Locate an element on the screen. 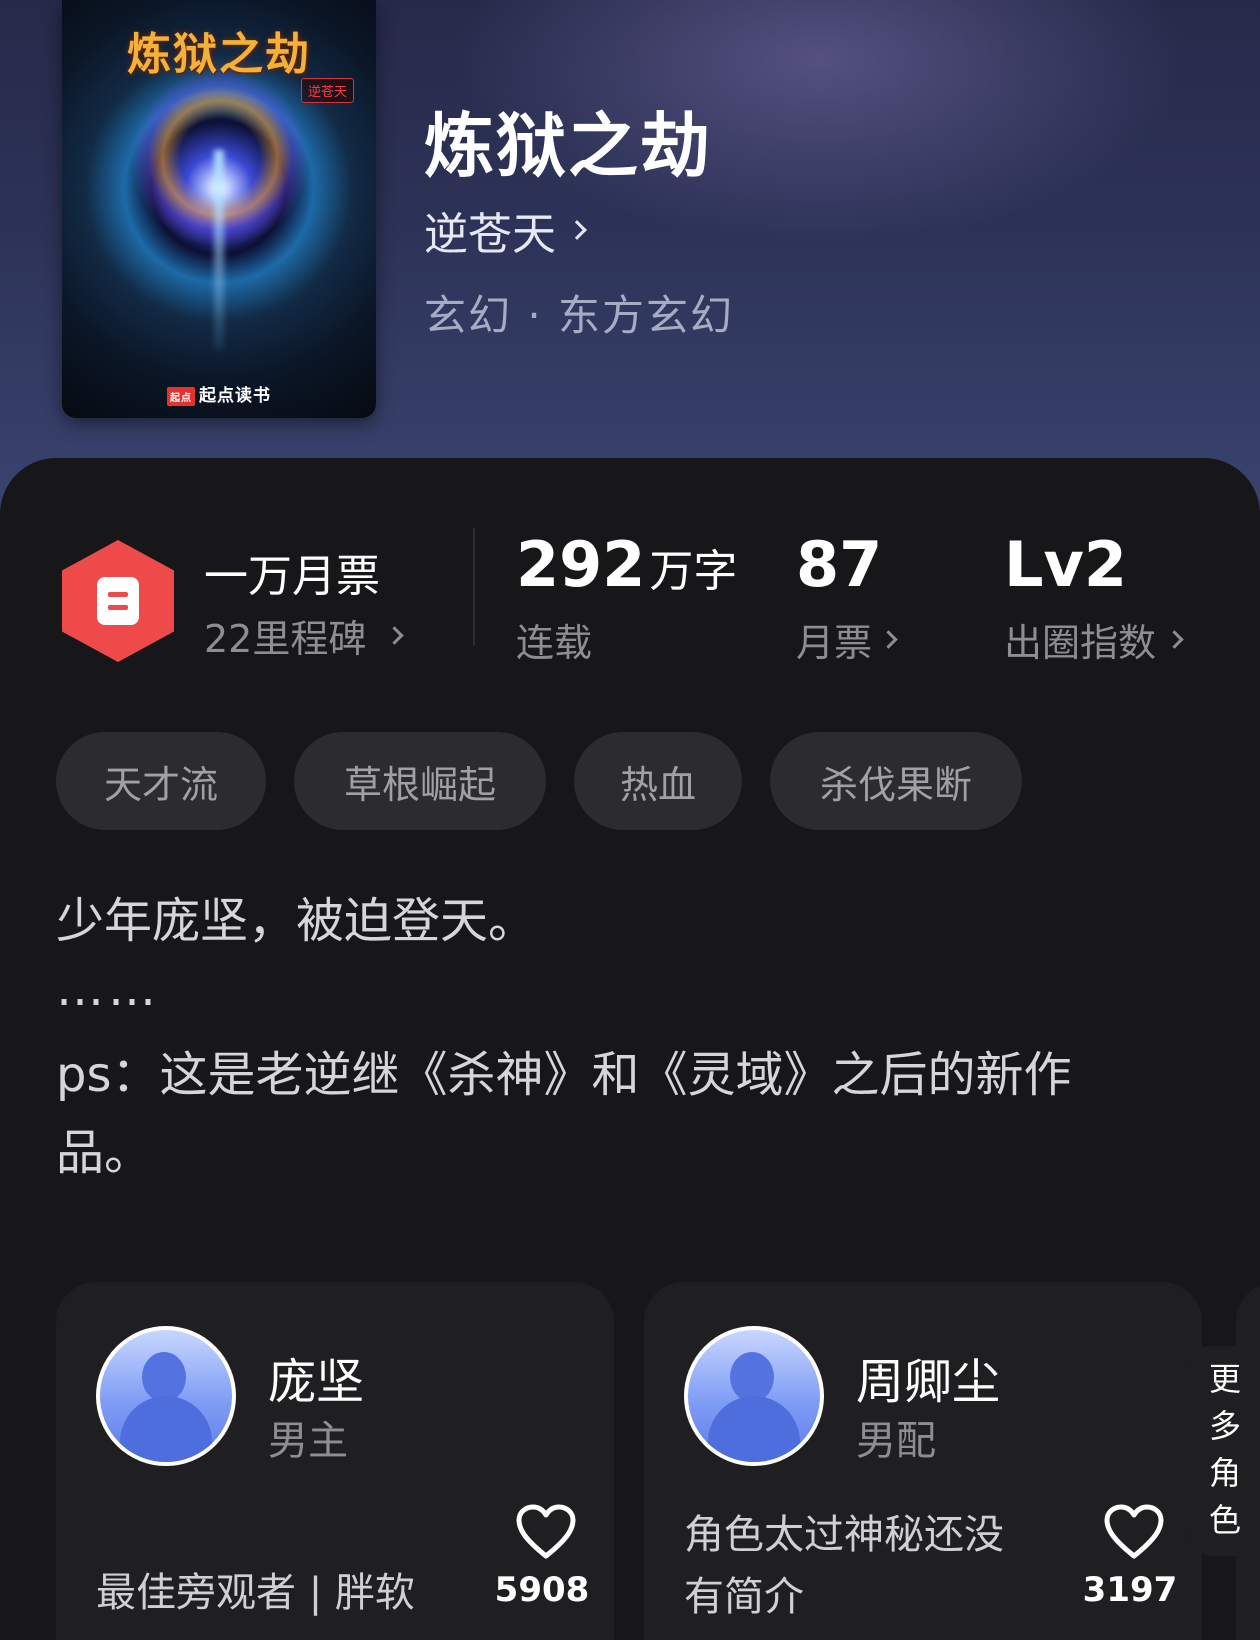 The image size is (1260, 1640). ticket-icon is located at coordinates (118, 601).